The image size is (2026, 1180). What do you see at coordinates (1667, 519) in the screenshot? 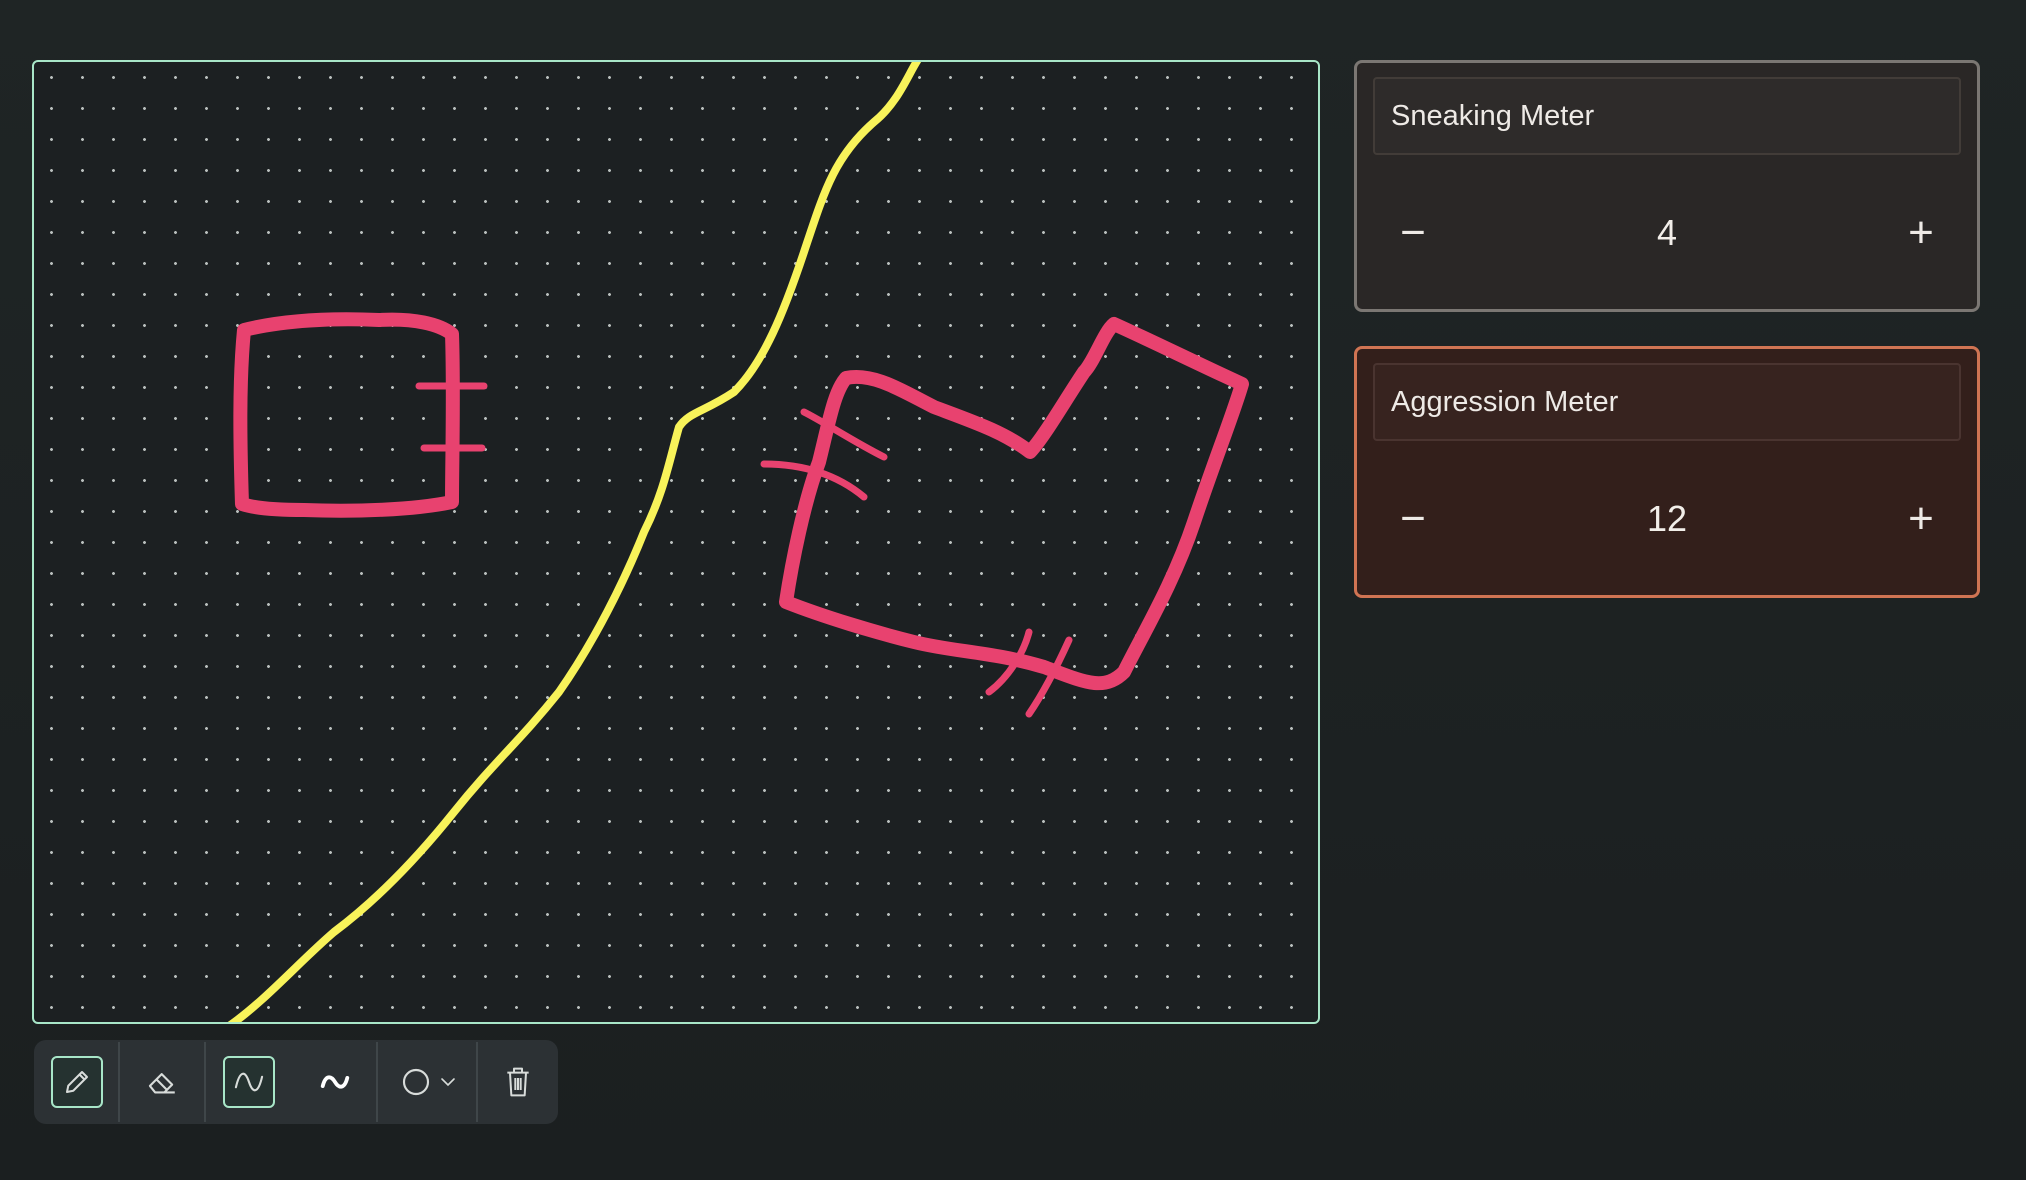
I see `meter-stepper: − 12 +` at bounding box center [1667, 519].